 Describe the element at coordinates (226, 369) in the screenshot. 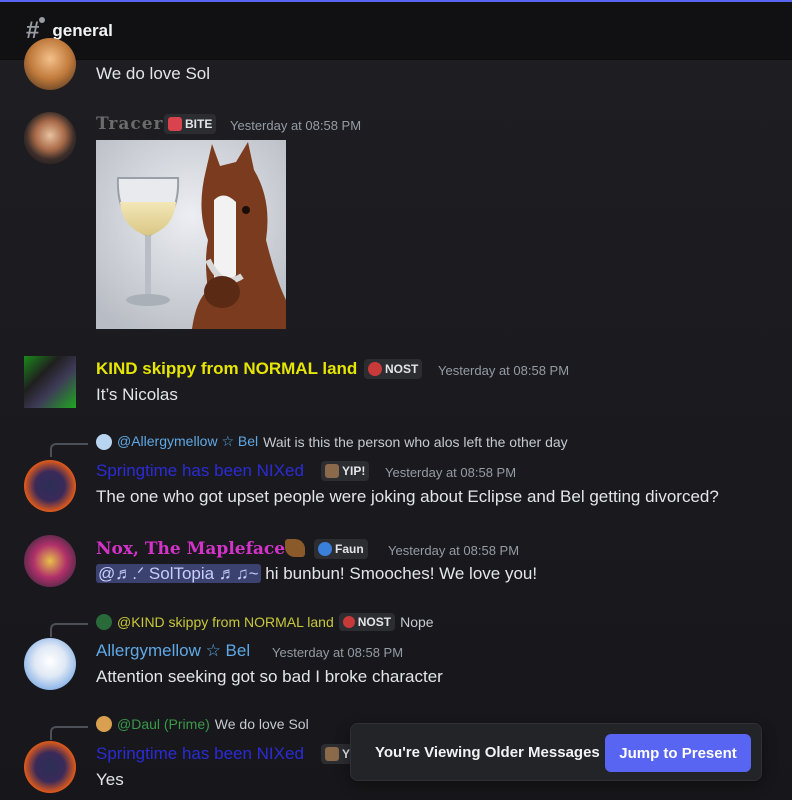

I see `author-name: KIND skippy from NORMAL land` at that location.